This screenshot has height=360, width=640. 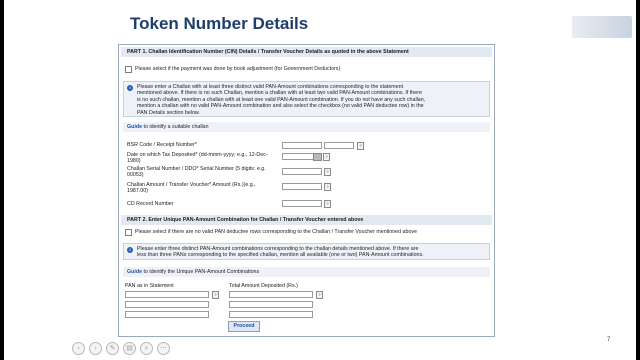 I want to click on no-valid-pan-checkbox, so click(x=128, y=232).